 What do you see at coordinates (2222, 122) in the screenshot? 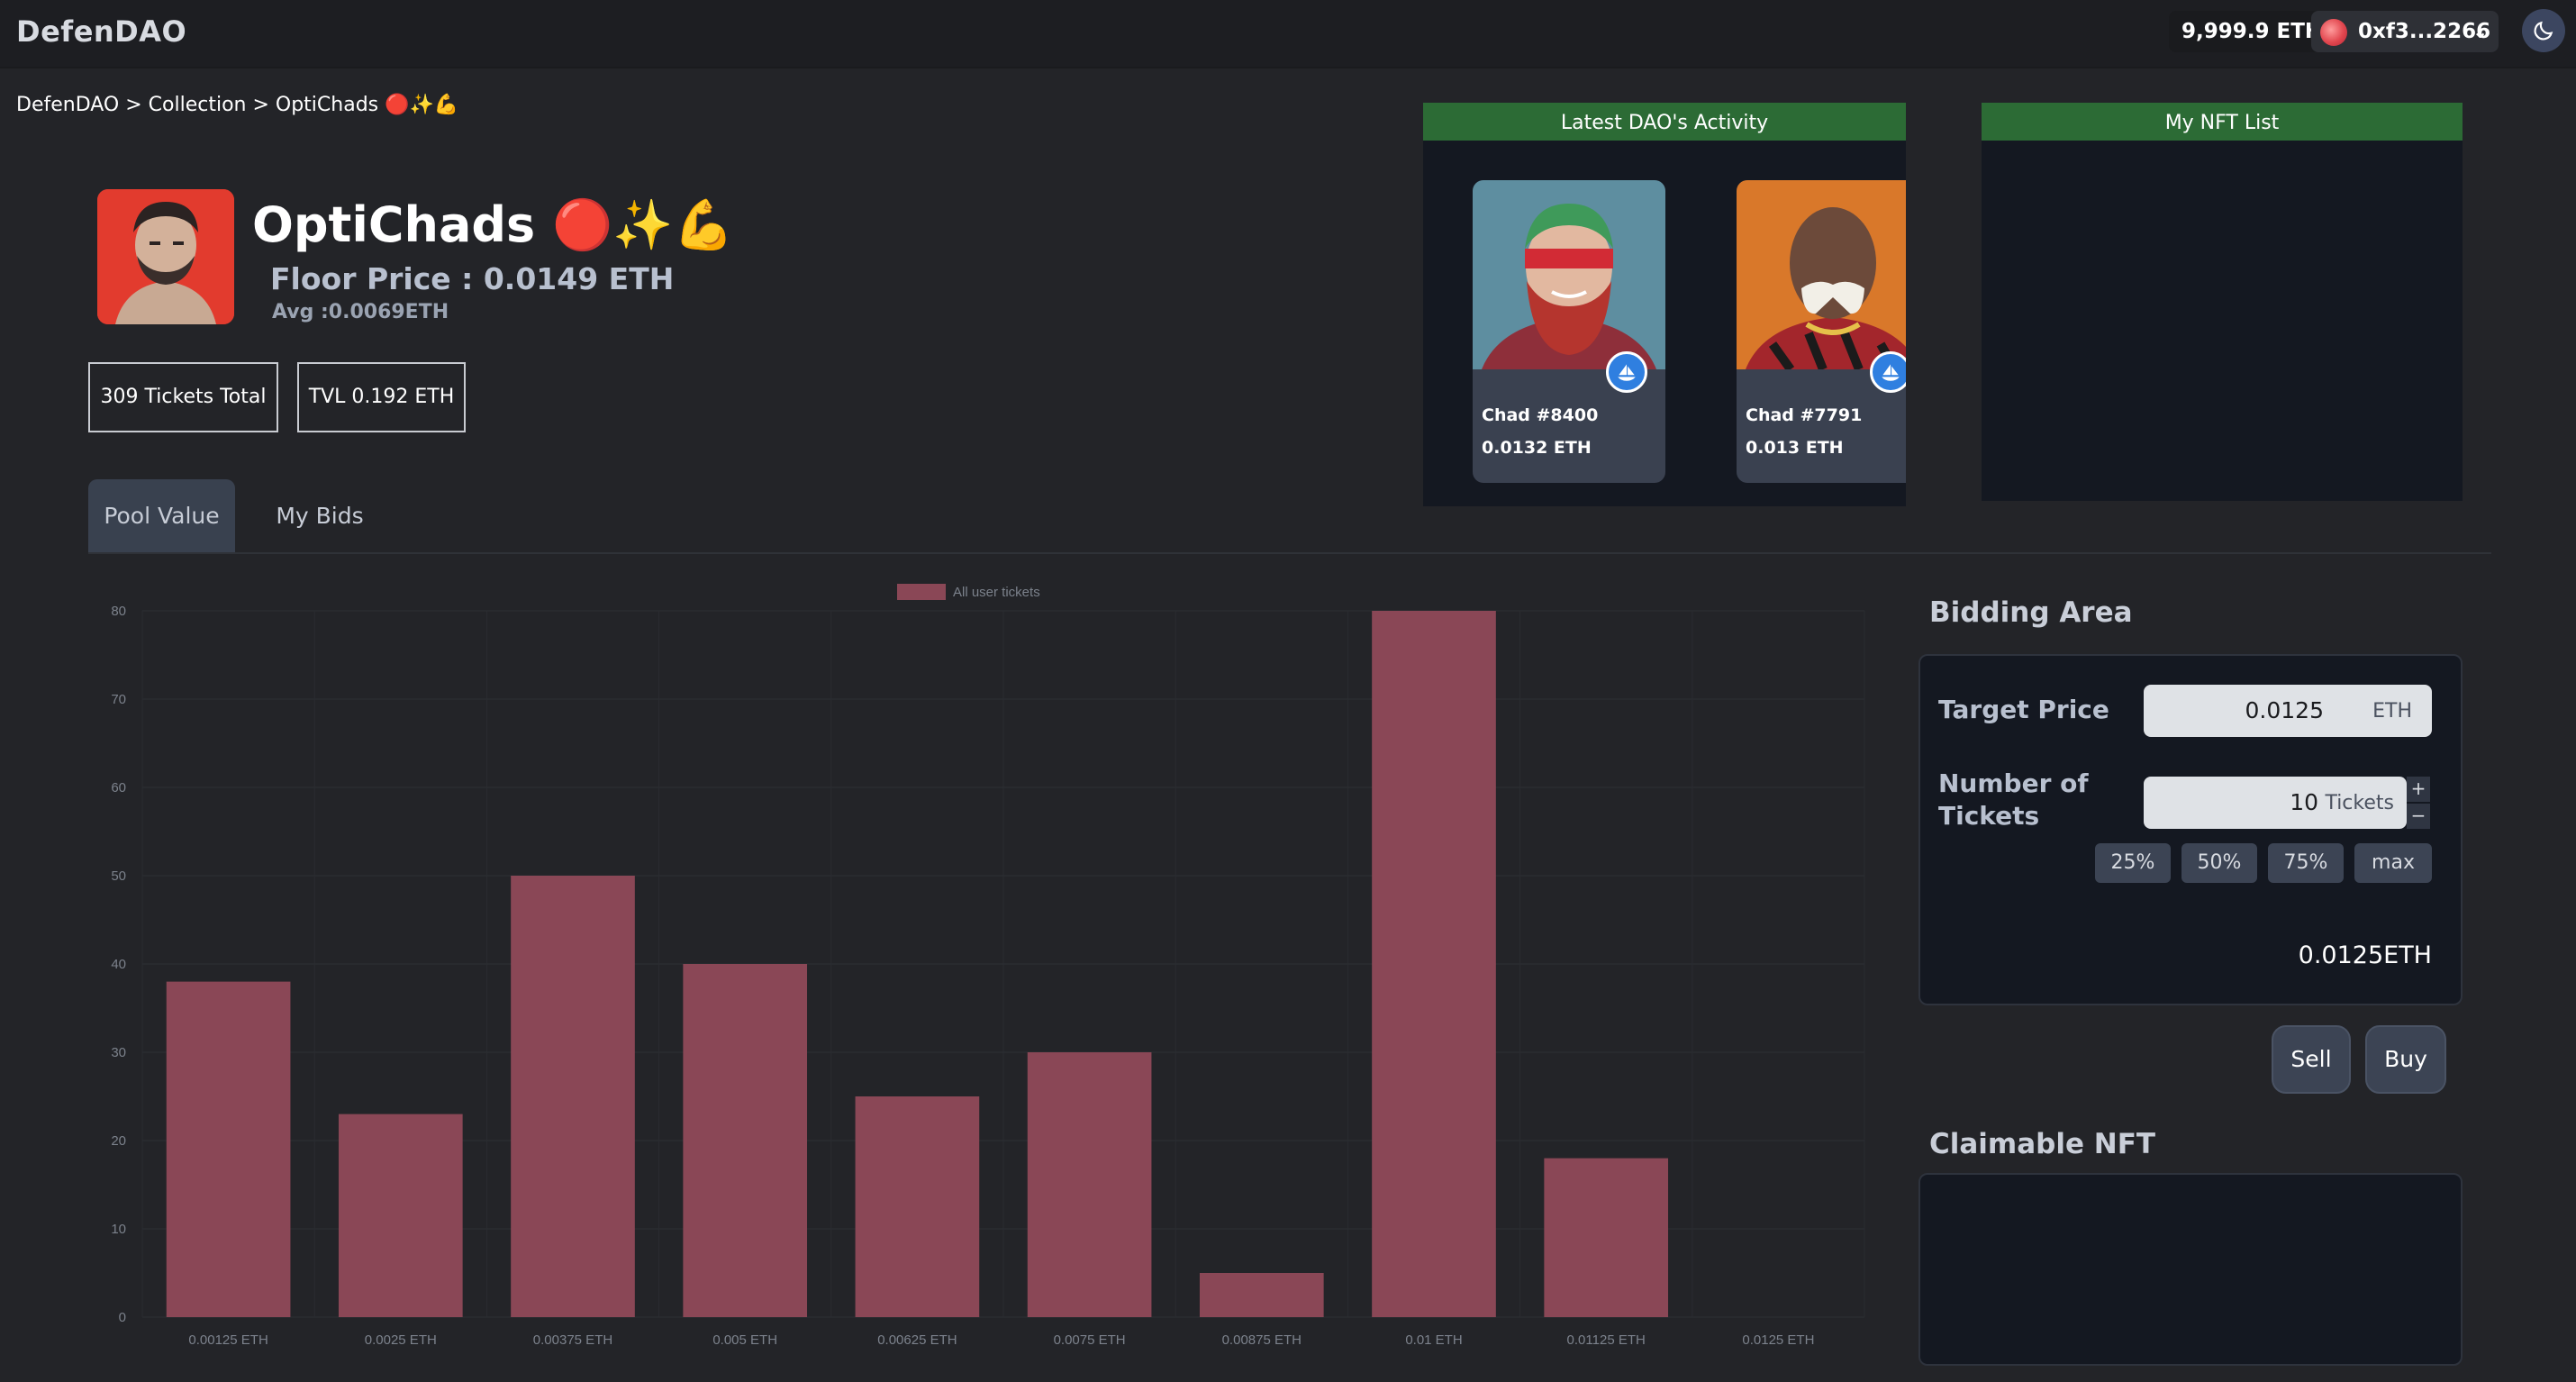
I see `my-nft-list-title: My NFT List` at bounding box center [2222, 122].